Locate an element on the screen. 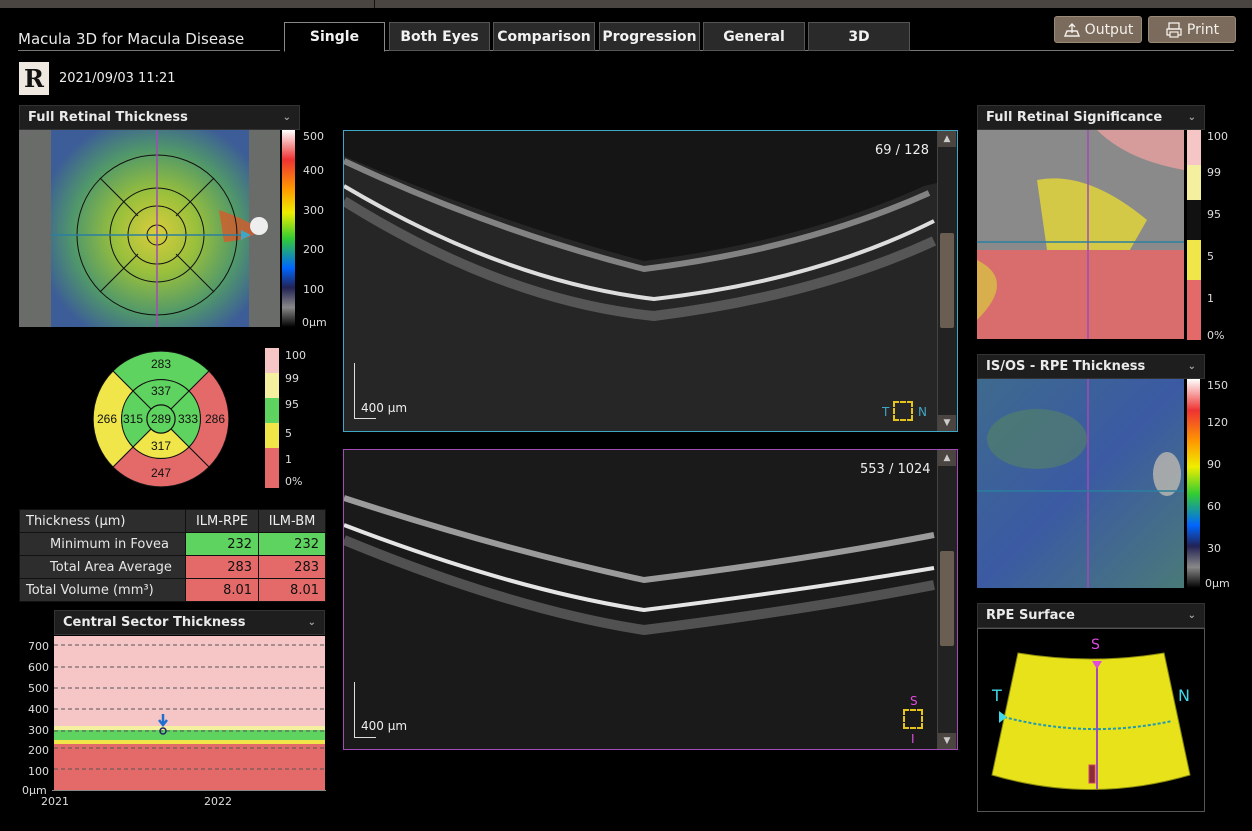 Image resolution: width=1252 pixels, height=831 pixels. printer-icon is located at coordinates (1174, 29).